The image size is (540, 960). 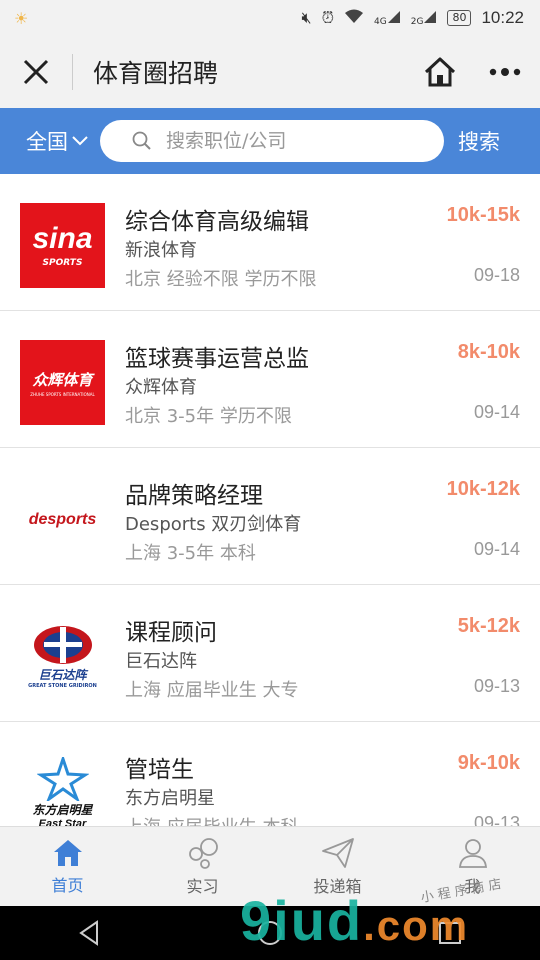 I want to click on signal-4g-icon: 4G, so click(x=387, y=18).